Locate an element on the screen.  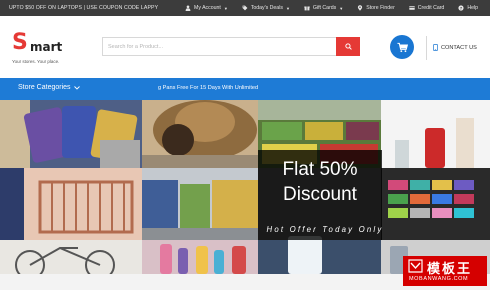
shopping-cart-icon is located at coordinates (402, 47).